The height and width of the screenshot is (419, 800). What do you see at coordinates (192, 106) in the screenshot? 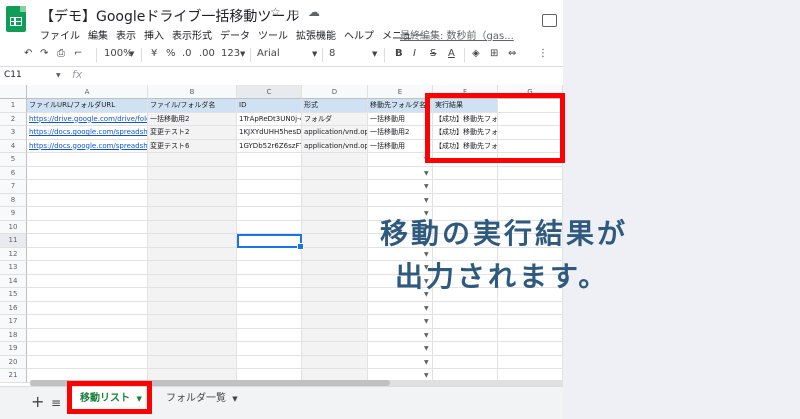
I see `cell: ファイル/フォルダ名` at bounding box center [192, 106].